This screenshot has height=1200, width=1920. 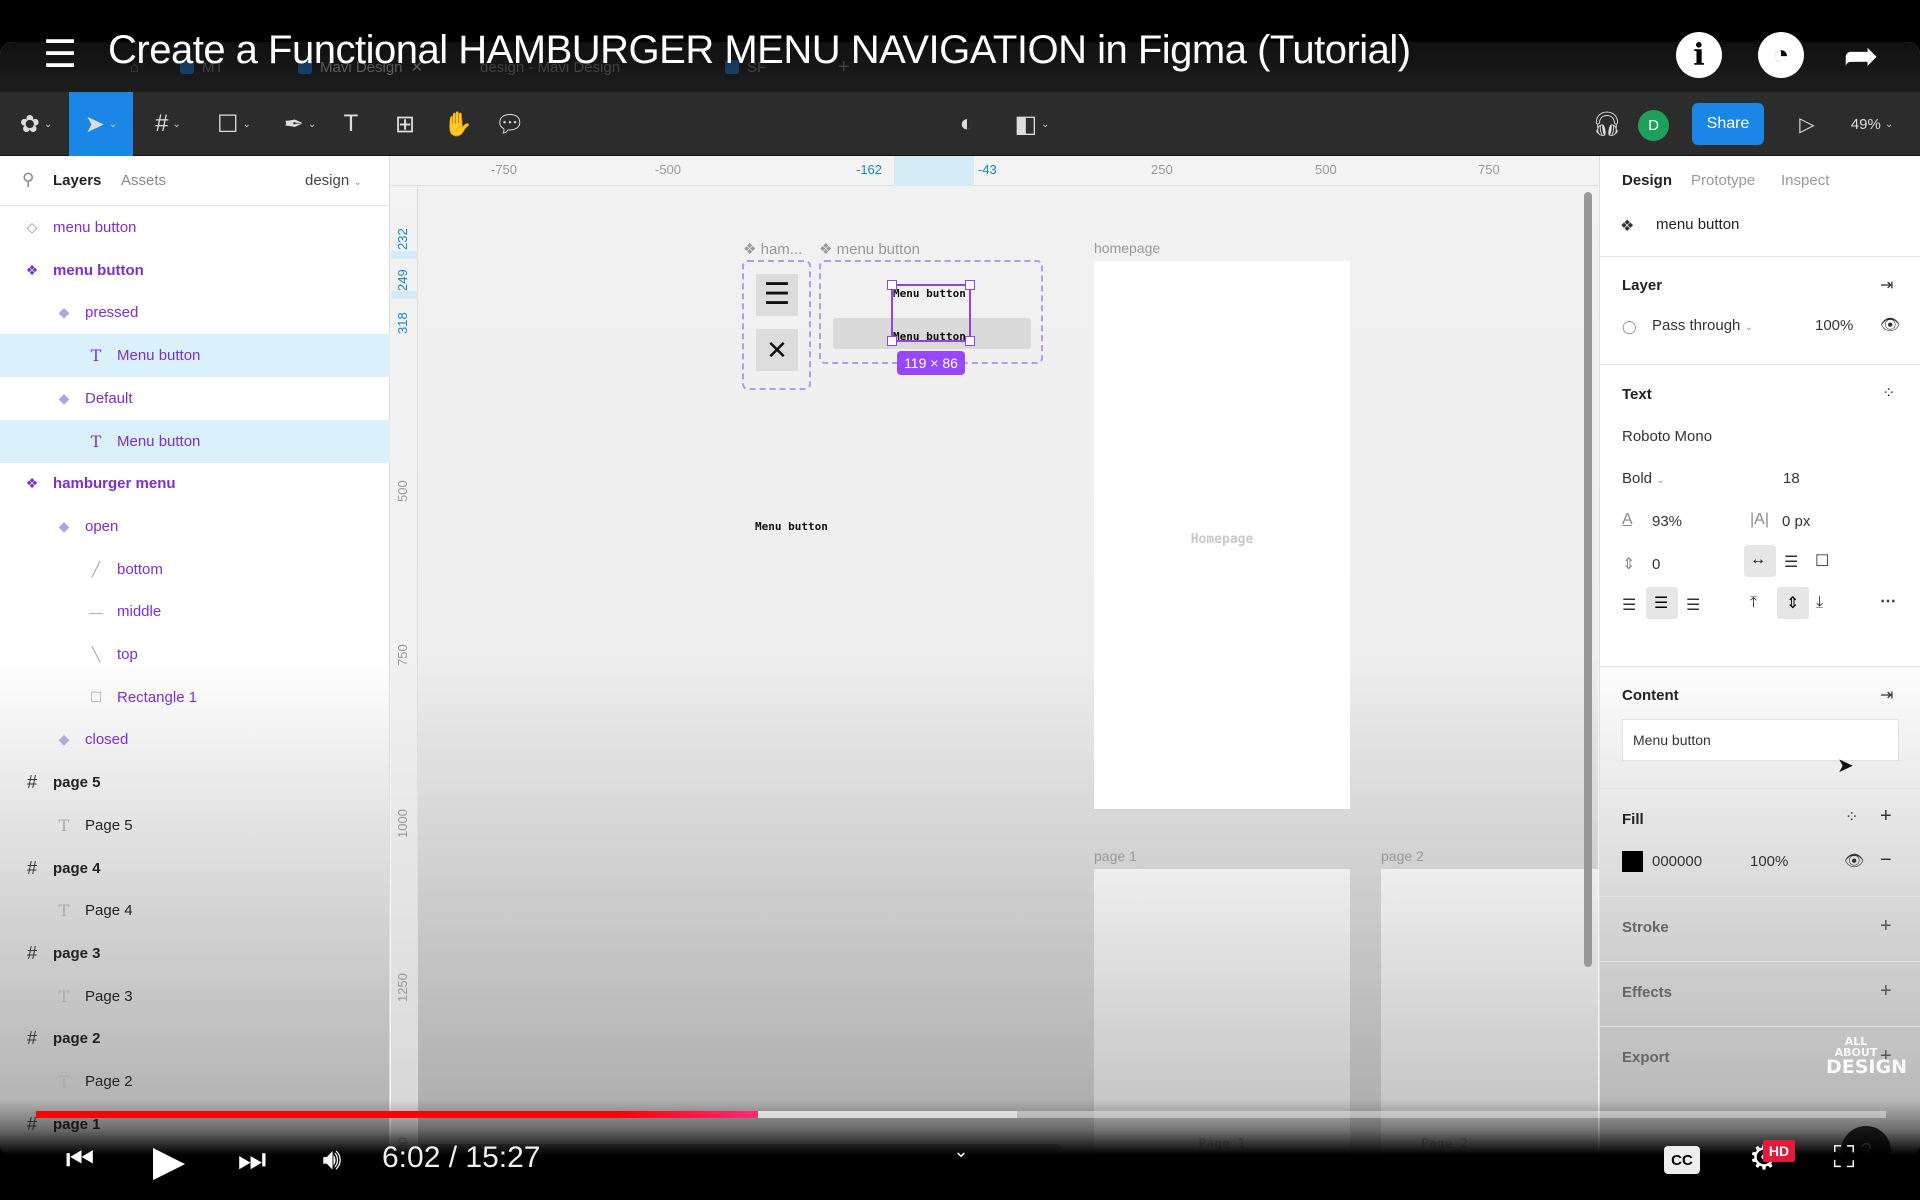 I want to click on layer-row: T Page 2, so click(x=195, y=1081).